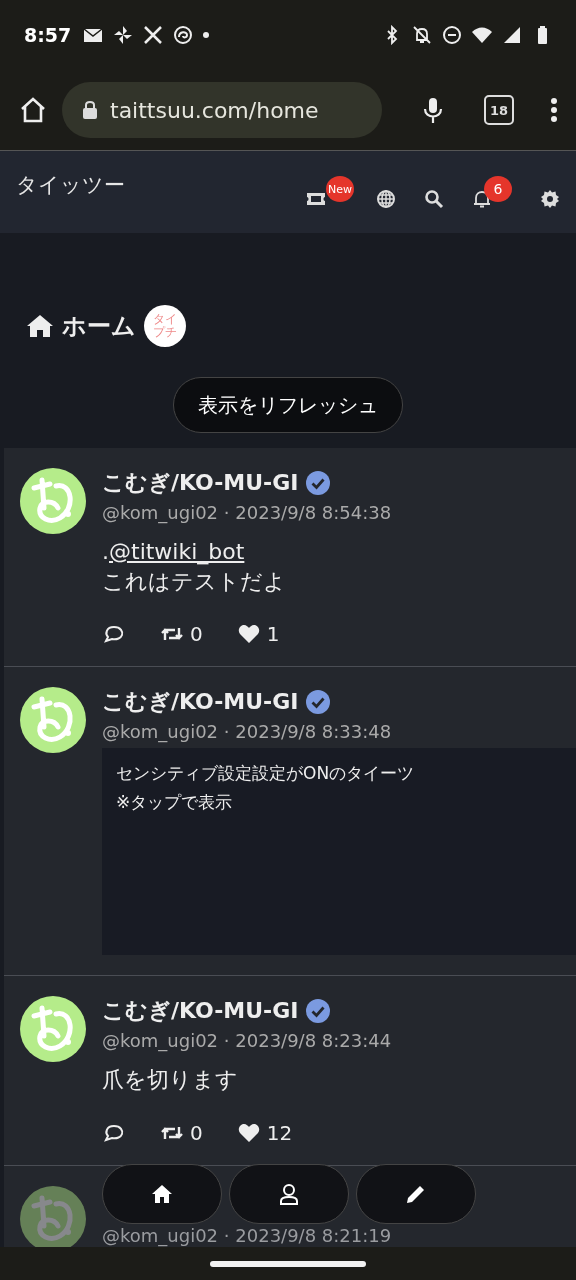 The width and height of the screenshot is (576, 1280). Describe the element at coordinates (289, 1194) in the screenshot. I see `person-icon` at that location.